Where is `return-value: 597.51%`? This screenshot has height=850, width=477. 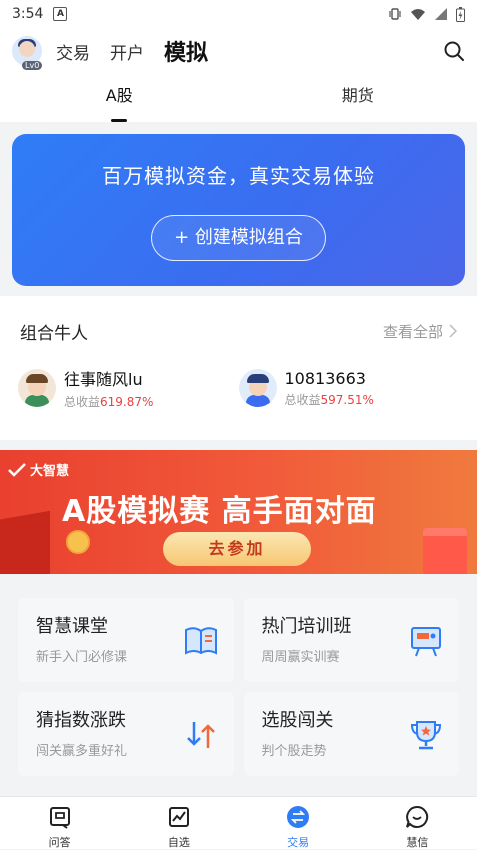 return-value: 597.51% is located at coordinates (347, 400).